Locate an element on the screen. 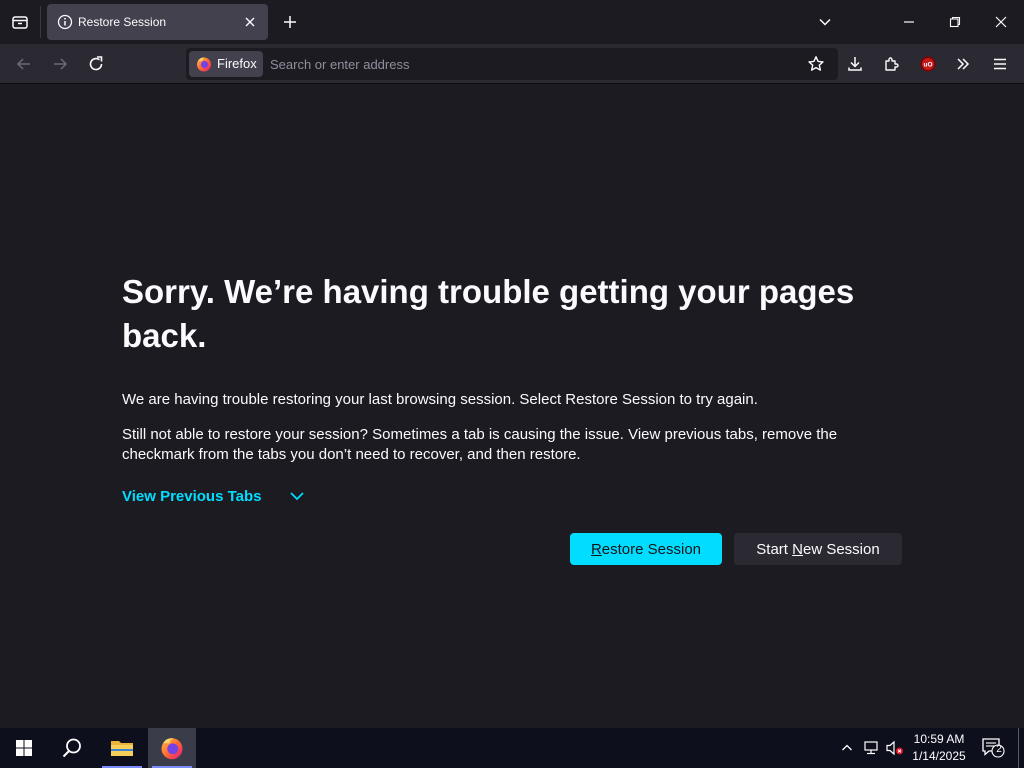  navigation-toolbar: Firefox uO is located at coordinates (512, 64).